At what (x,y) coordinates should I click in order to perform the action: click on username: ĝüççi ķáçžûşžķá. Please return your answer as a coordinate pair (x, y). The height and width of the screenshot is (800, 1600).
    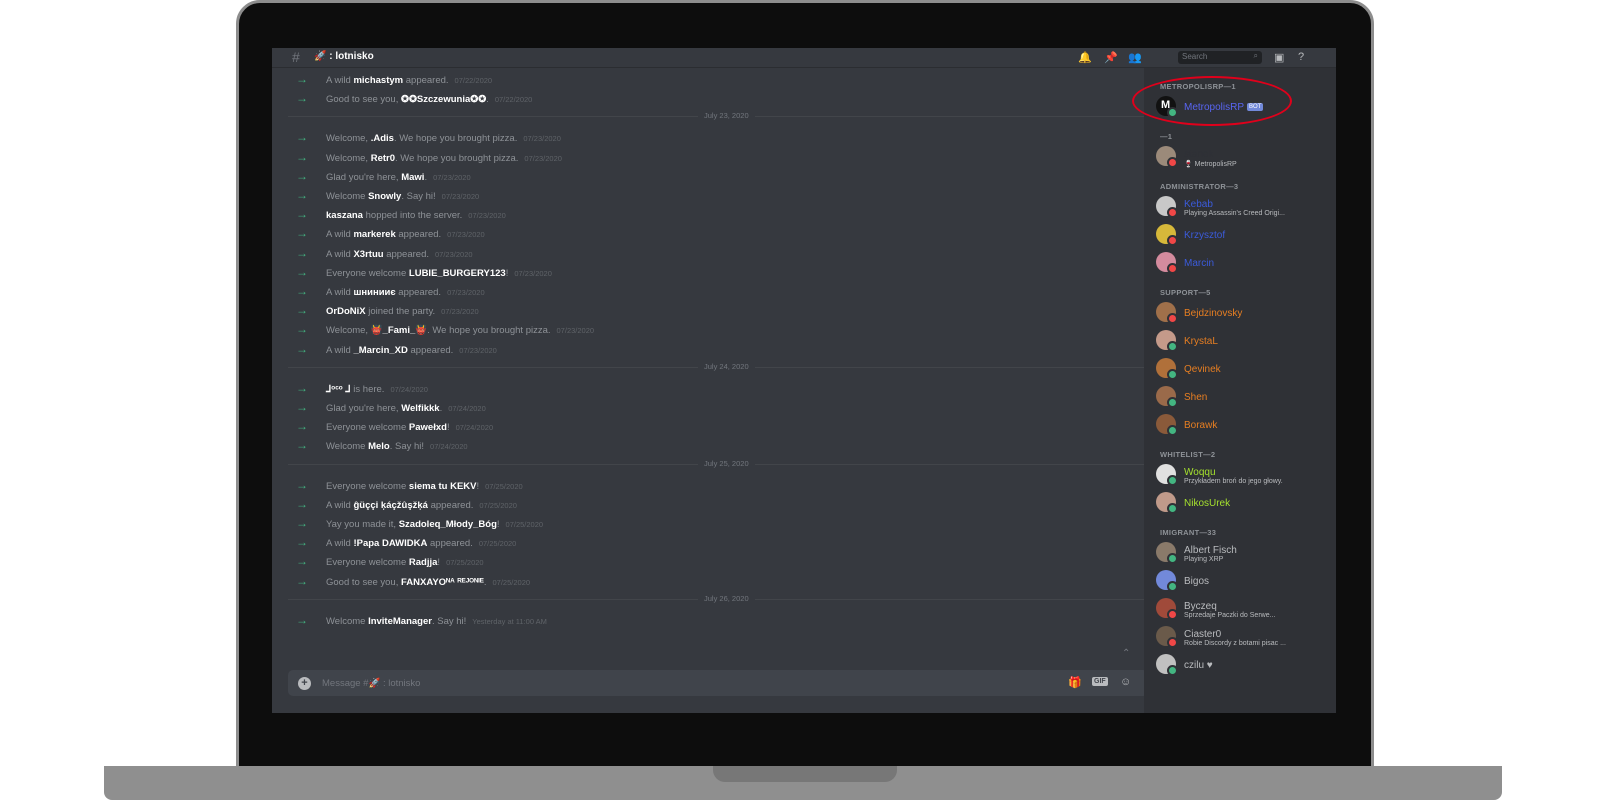
    Looking at the image, I should click on (390, 505).